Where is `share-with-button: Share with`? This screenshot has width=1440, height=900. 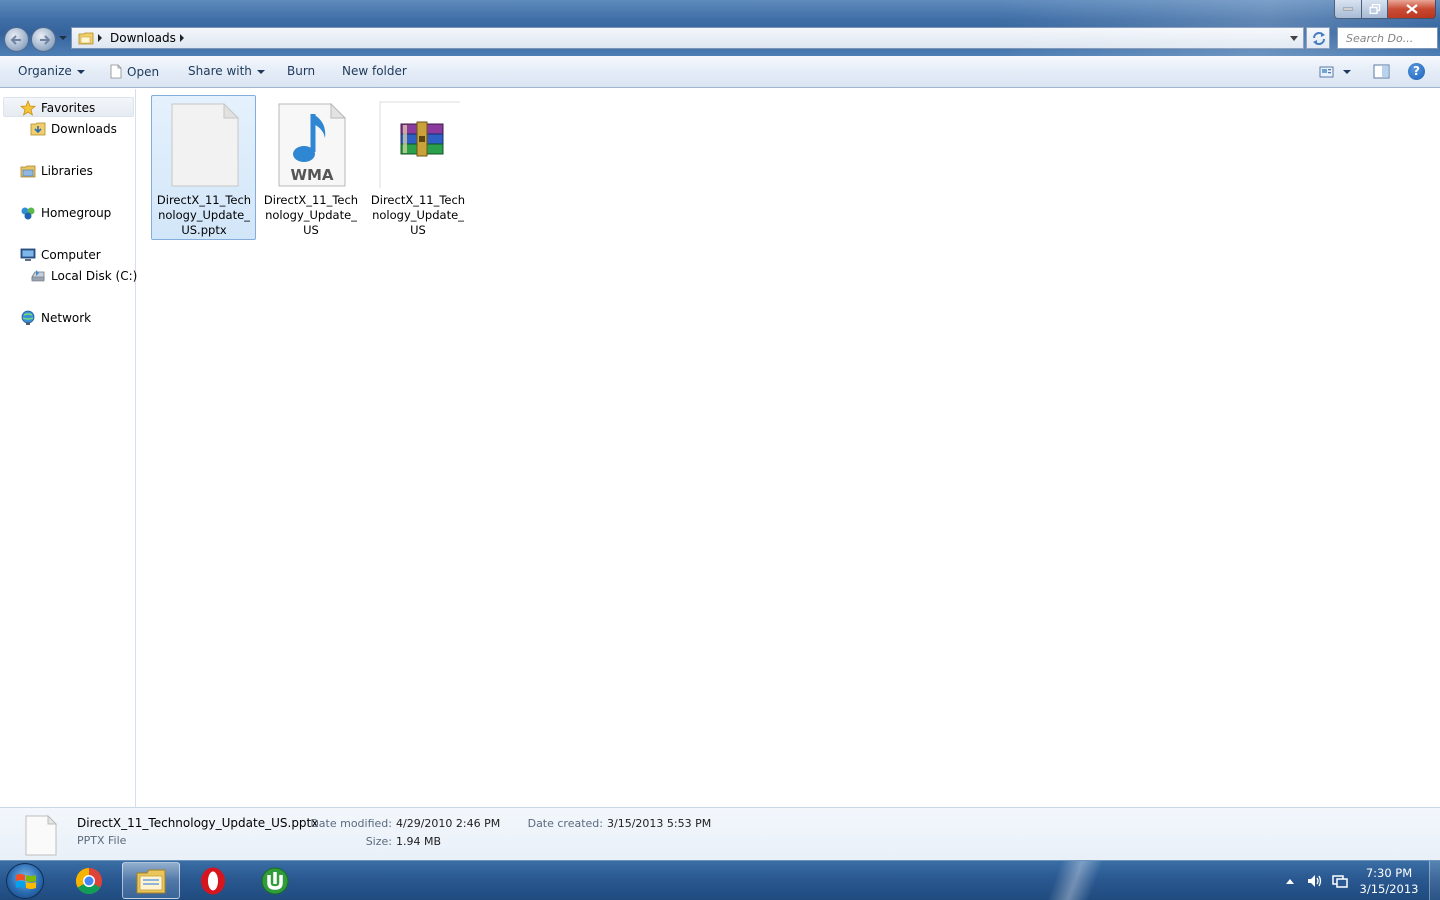
share-with-button: Share with is located at coordinates (226, 71).